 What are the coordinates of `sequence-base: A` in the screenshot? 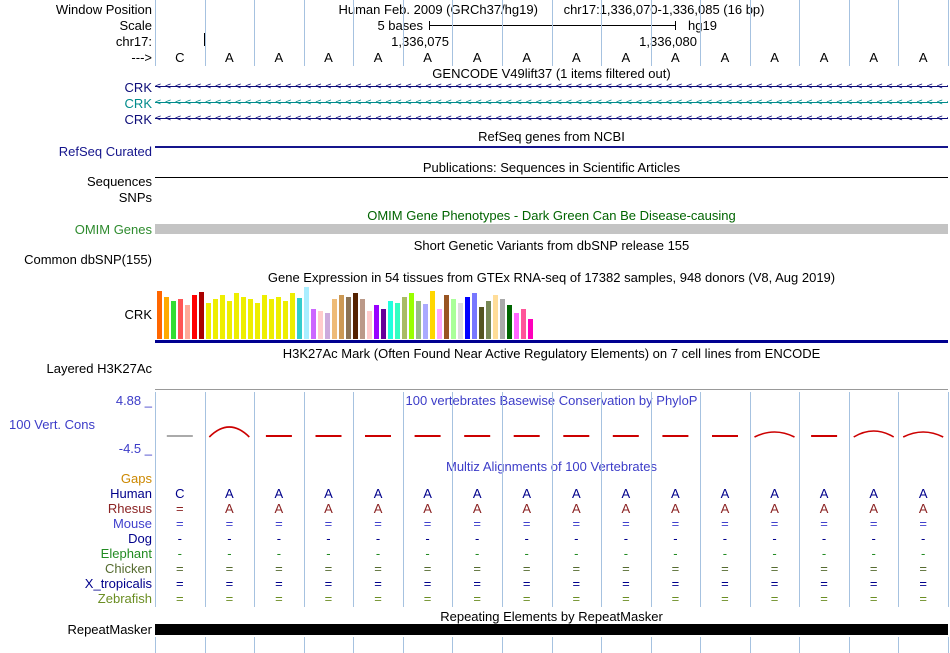 It's located at (725, 57).